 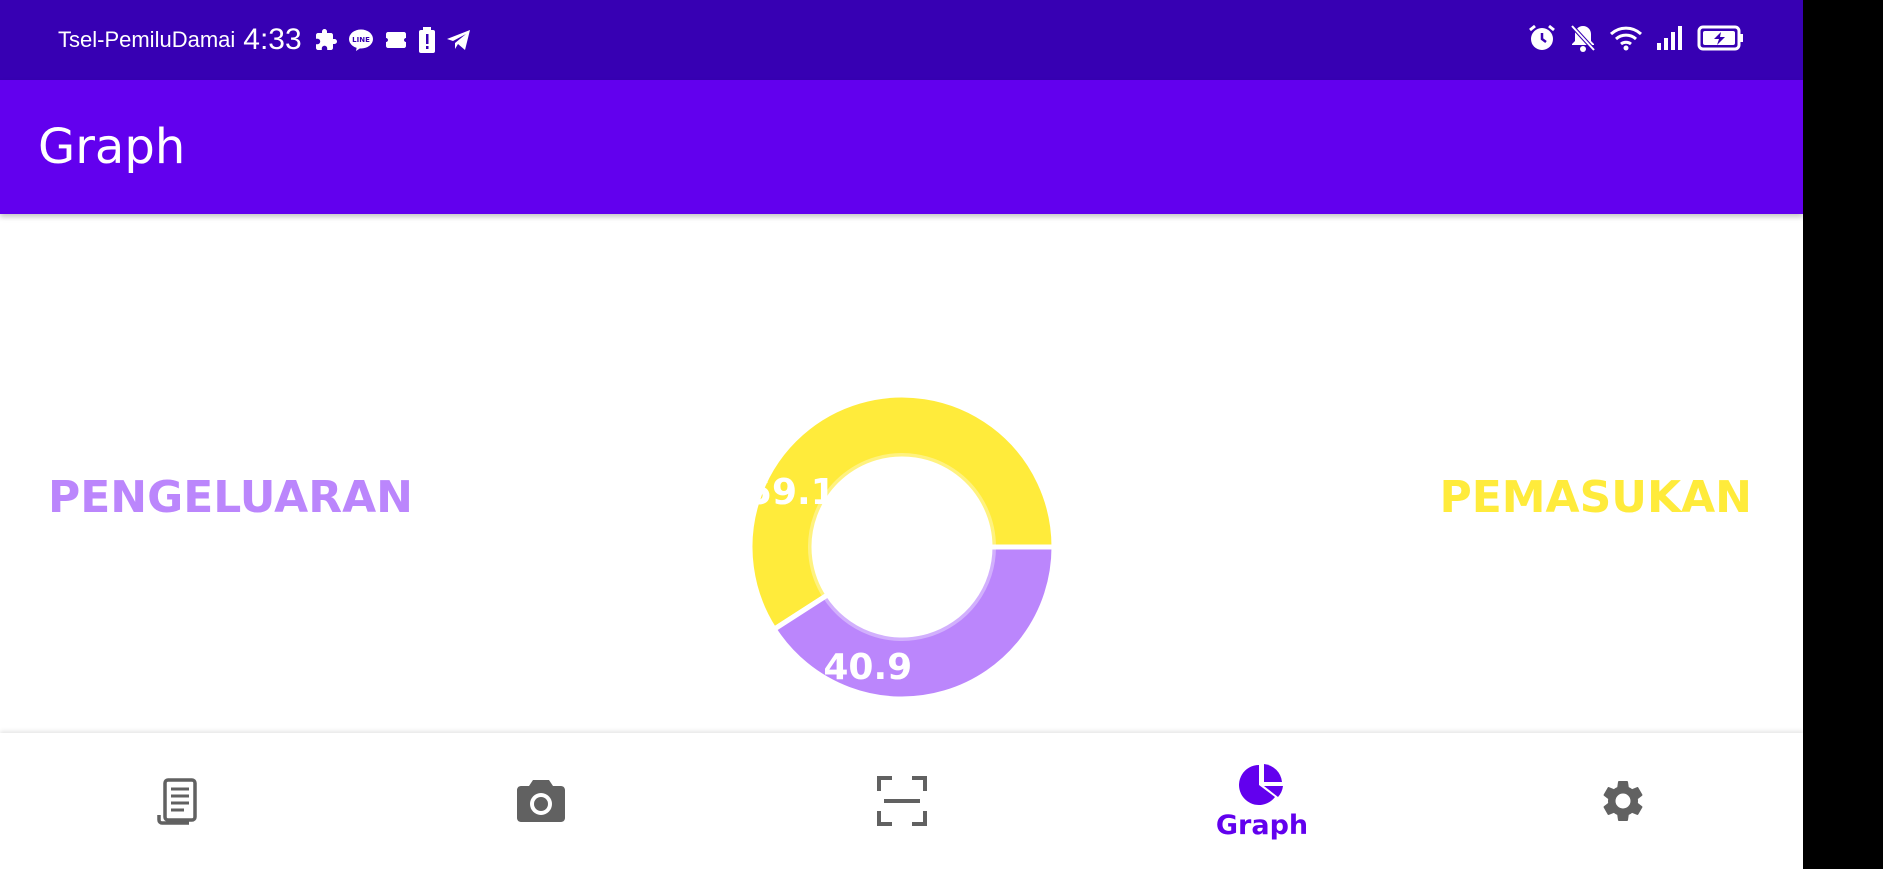 I want to click on status-bar-left: Tsel-PemiluDamai 4:33 LINE, so click(x=265, y=40).